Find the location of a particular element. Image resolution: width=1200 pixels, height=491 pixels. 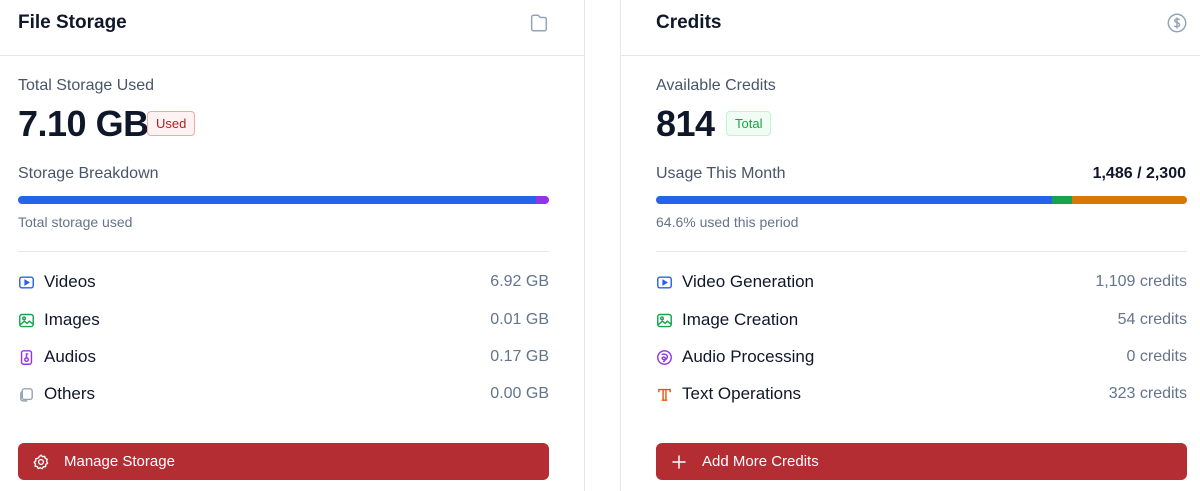

usage-count: 1,486 / 2,300 is located at coordinates (1139, 173).